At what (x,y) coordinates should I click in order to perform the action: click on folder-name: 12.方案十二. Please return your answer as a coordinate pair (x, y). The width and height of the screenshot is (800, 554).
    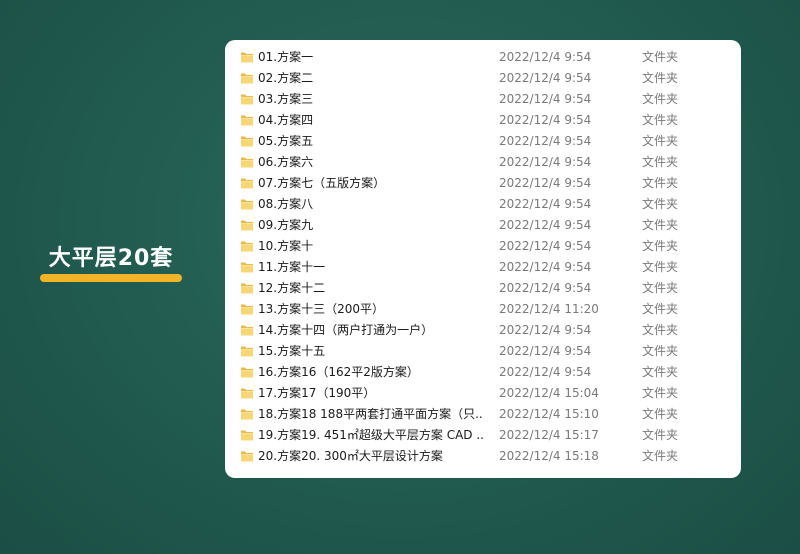
    Looking at the image, I should click on (292, 288).